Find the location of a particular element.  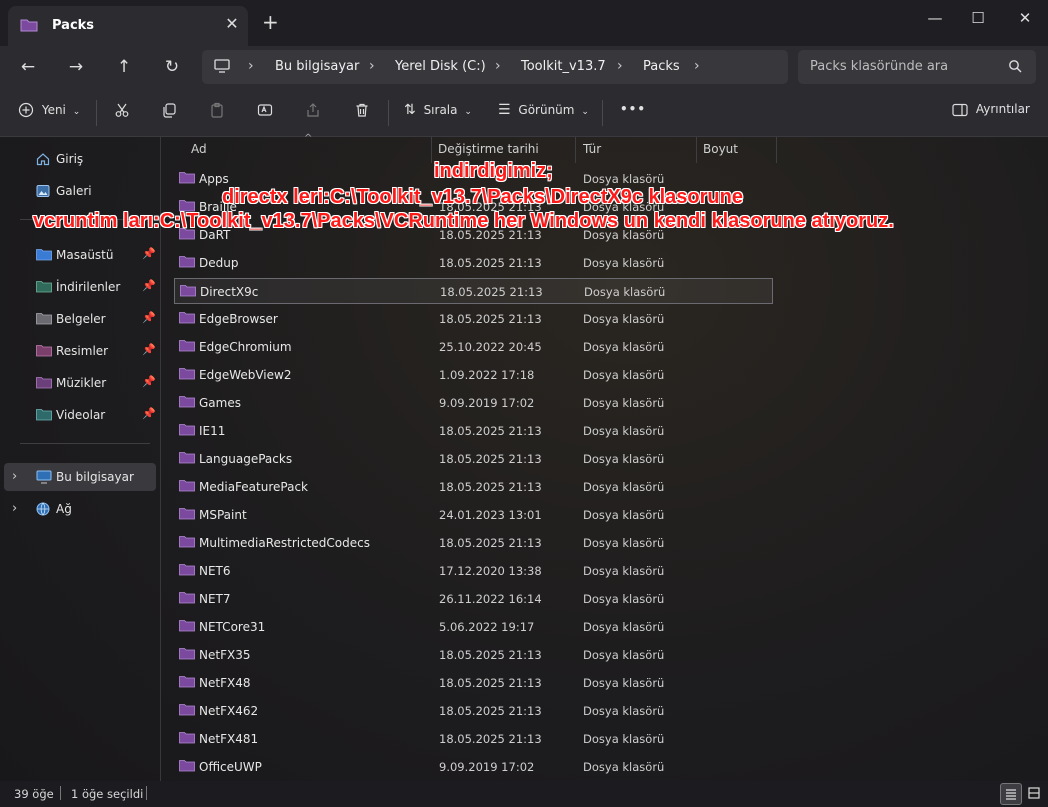

file-row-mspaint: MSPaint 24.01.2023 13:01 Dosya klasörü is located at coordinates (473, 515).